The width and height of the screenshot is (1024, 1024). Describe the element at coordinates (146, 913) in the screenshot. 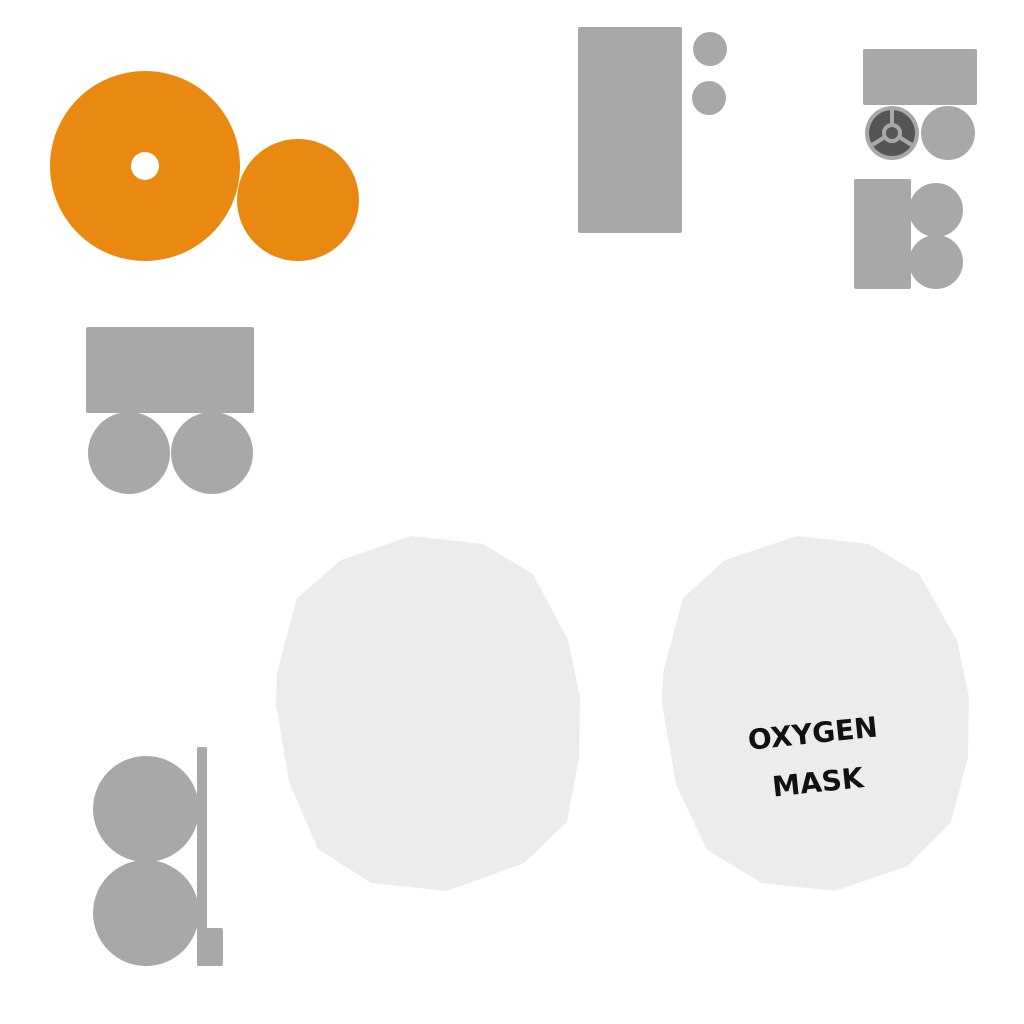

I see `cylinder-bottom` at that location.